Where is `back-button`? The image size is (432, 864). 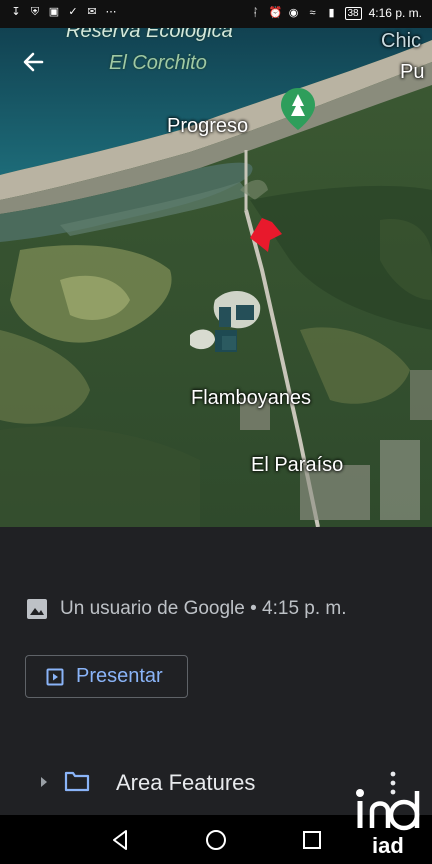
back-button is located at coordinates (34, 62).